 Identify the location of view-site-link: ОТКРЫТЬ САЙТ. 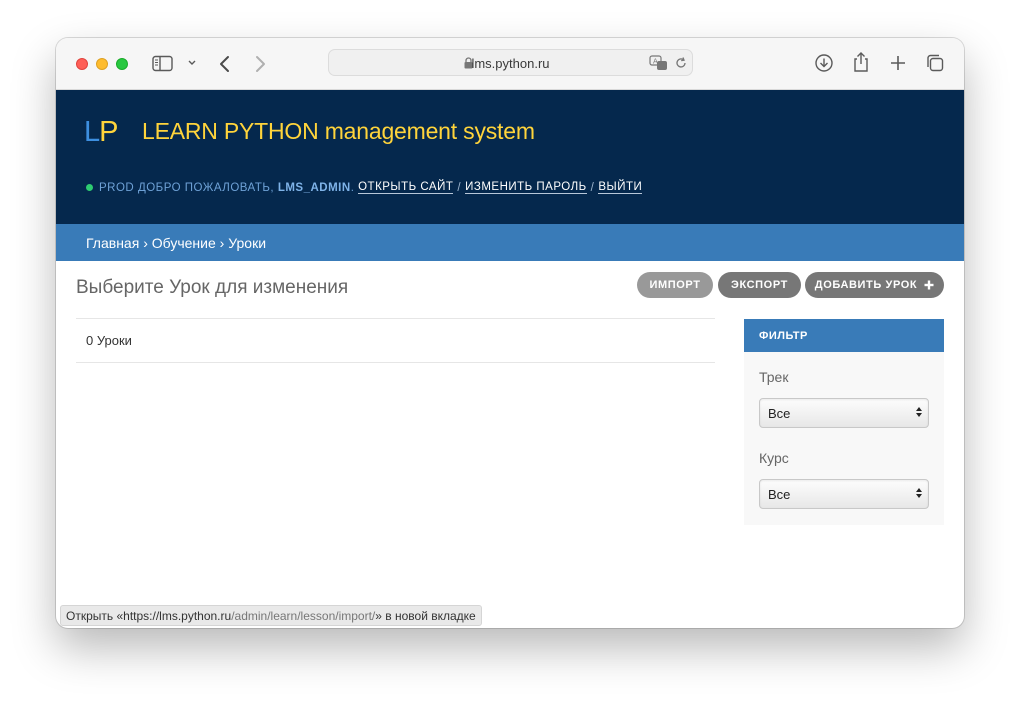
(406, 187).